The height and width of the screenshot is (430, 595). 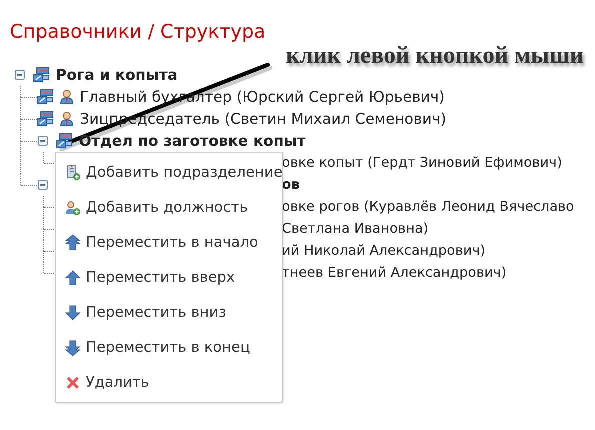 What do you see at coordinates (73, 348) in the screenshot?
I see `double-down-arrow-icon` at bounding box center [73, 348].